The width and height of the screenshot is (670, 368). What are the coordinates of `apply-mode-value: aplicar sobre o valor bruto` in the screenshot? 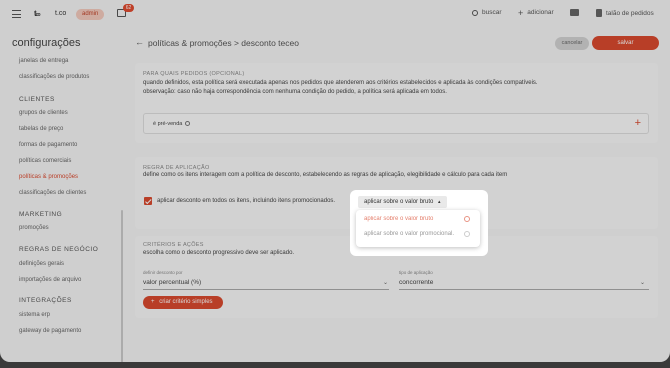 It's located at (399, 202).